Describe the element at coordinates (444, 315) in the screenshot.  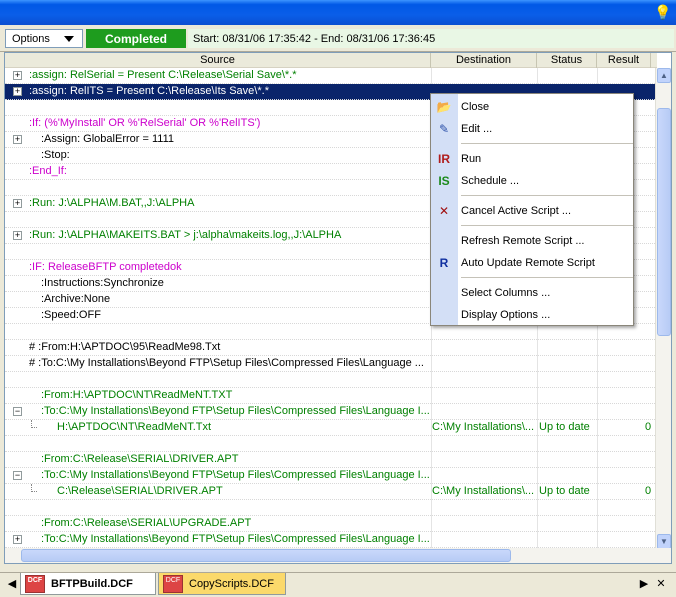
I see `display-options-icon` at that location.